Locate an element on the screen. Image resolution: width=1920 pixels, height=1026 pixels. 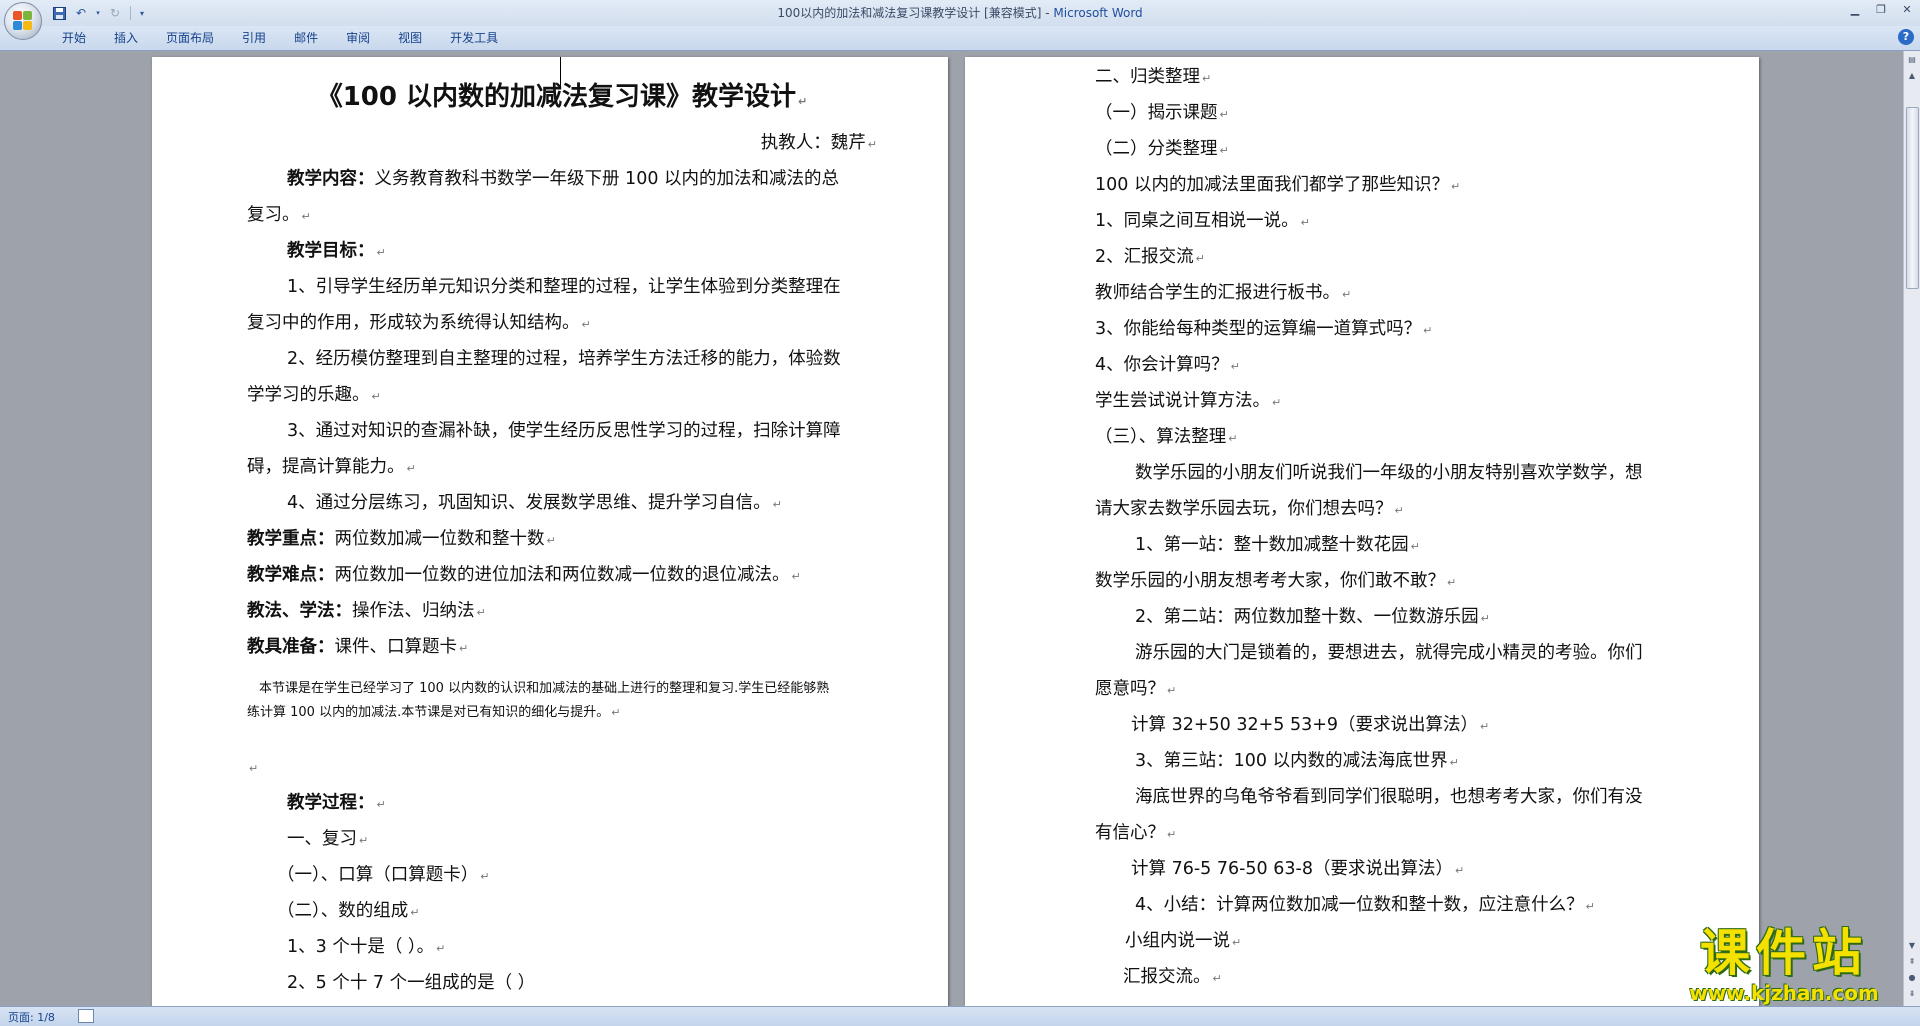
paragraph-line: 小组内说一说 ↵ is located at coordinates (1183, 941).